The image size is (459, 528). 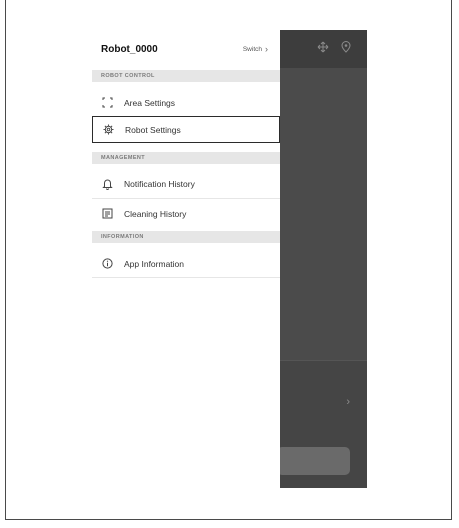 I want to click on menu-item-label: Robot Settings, so click(x=153, y=129).